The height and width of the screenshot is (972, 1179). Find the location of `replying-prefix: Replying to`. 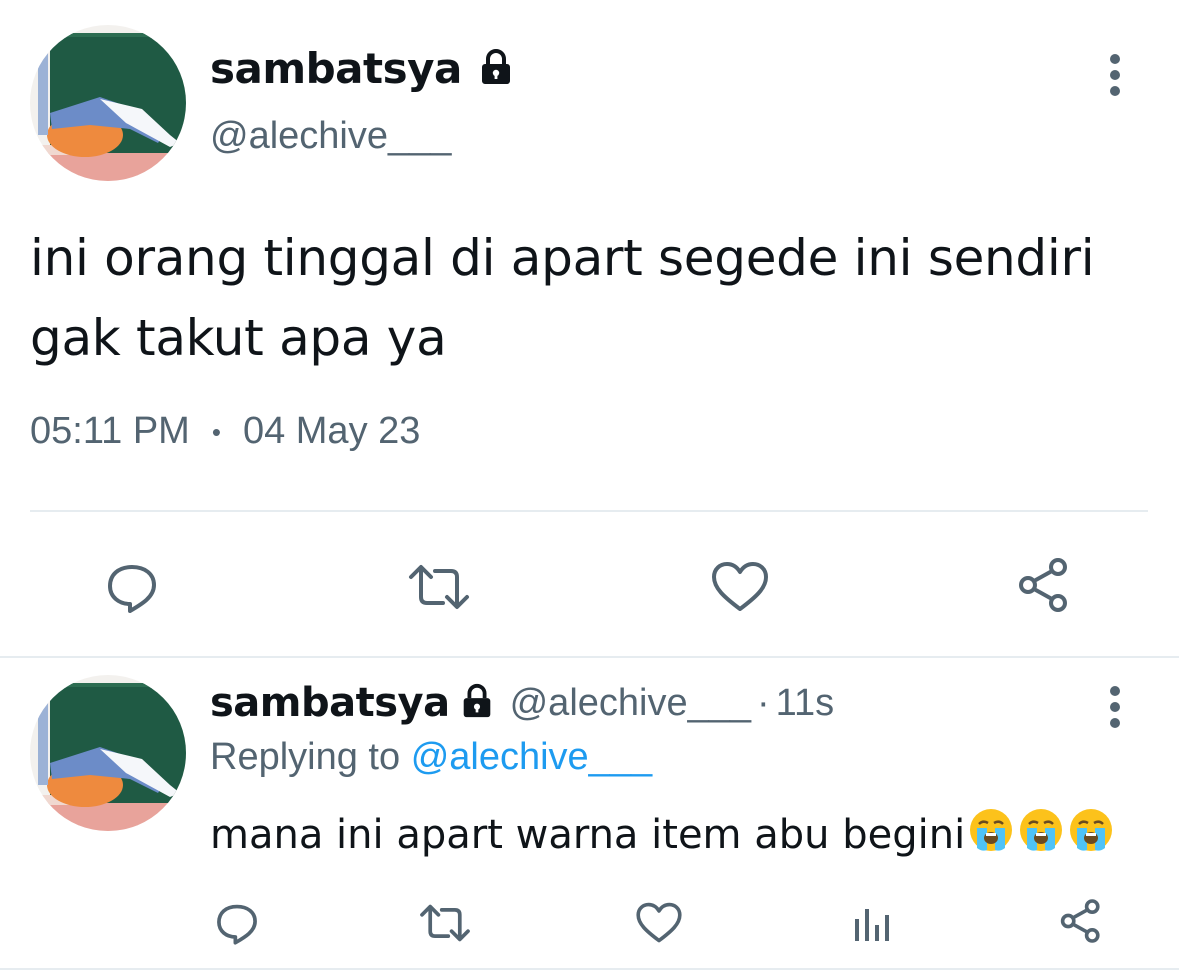

replying-prefix: Replying to is located at coordinates (305, 757).